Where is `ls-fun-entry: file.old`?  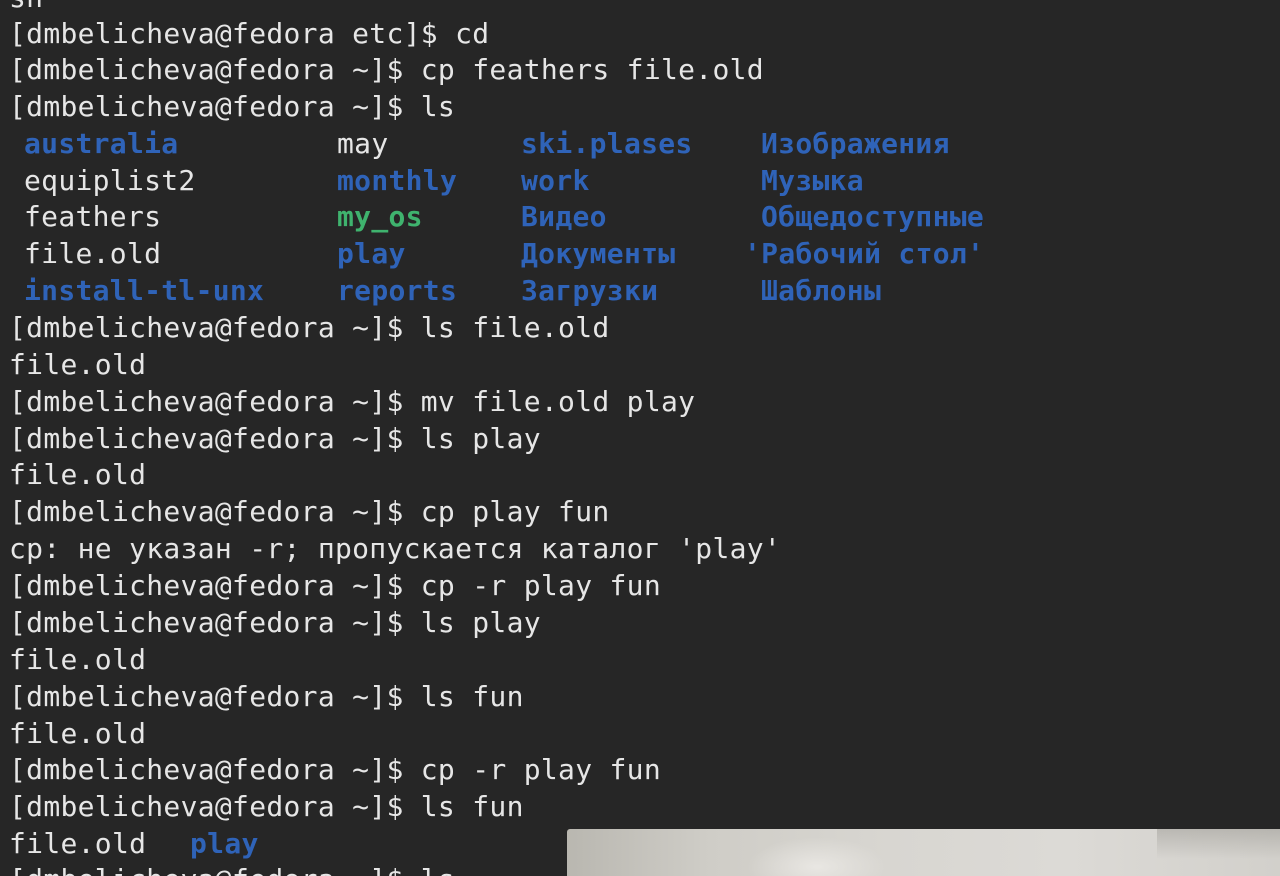
ls-fun-entry: file.old is located at coordinates (78, 843).